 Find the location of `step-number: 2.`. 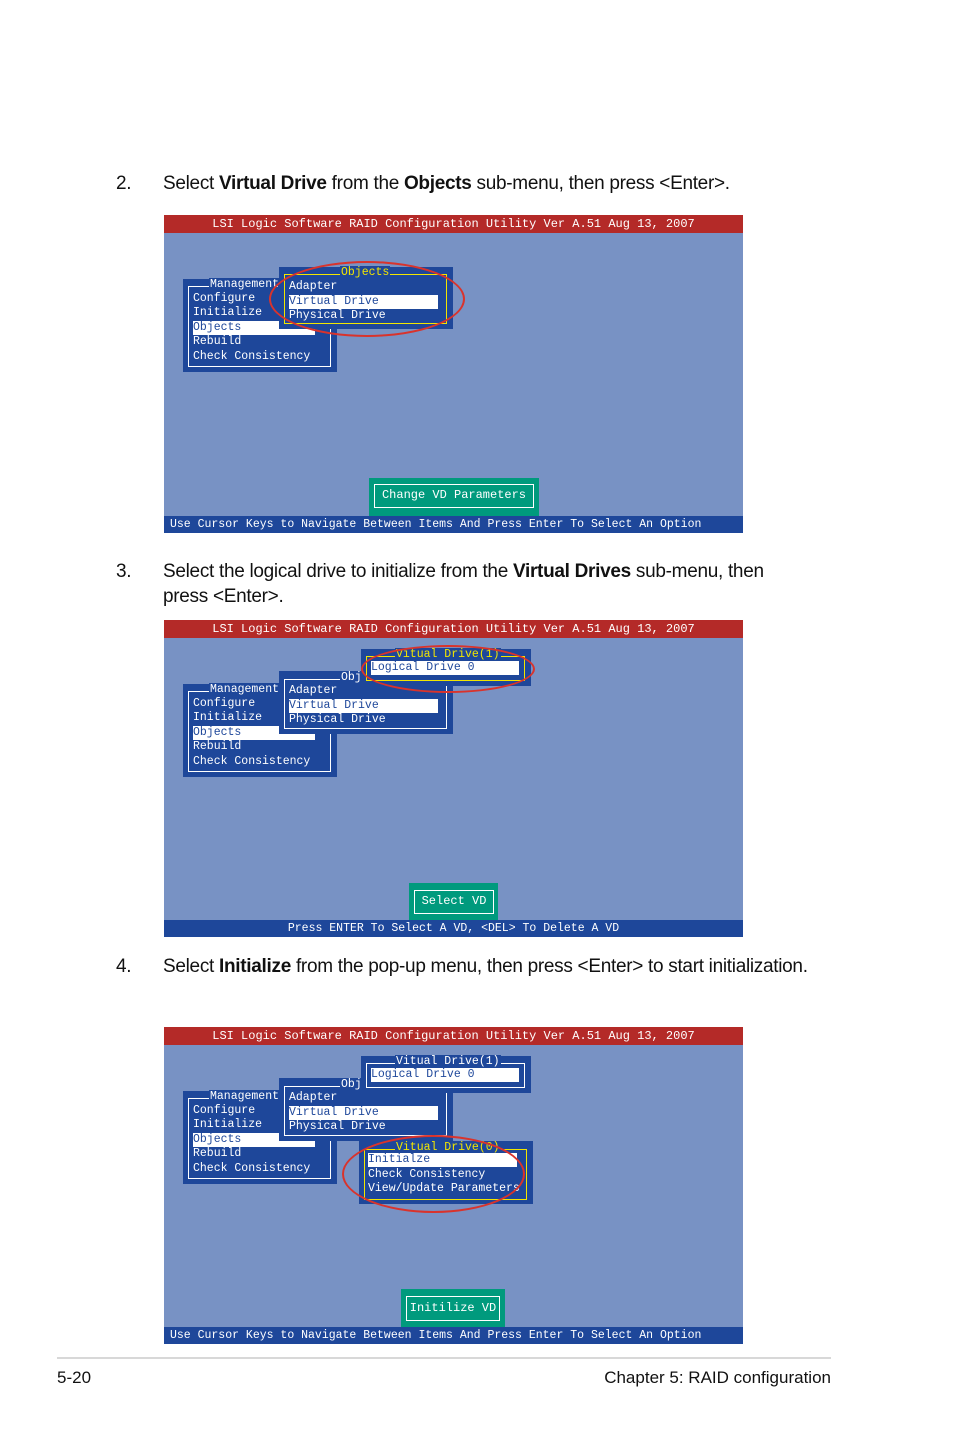

step-number: 2. is located at coordinates (124, 183).